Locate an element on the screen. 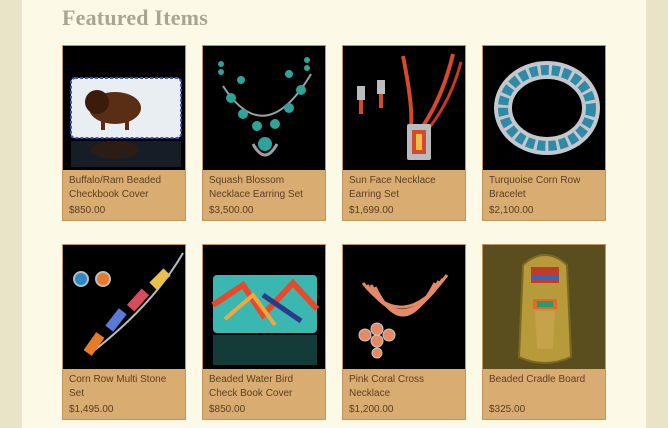 This screenshot has width=668, height=428. product-price: $3,500.00 is located at coordinates (231, 210).